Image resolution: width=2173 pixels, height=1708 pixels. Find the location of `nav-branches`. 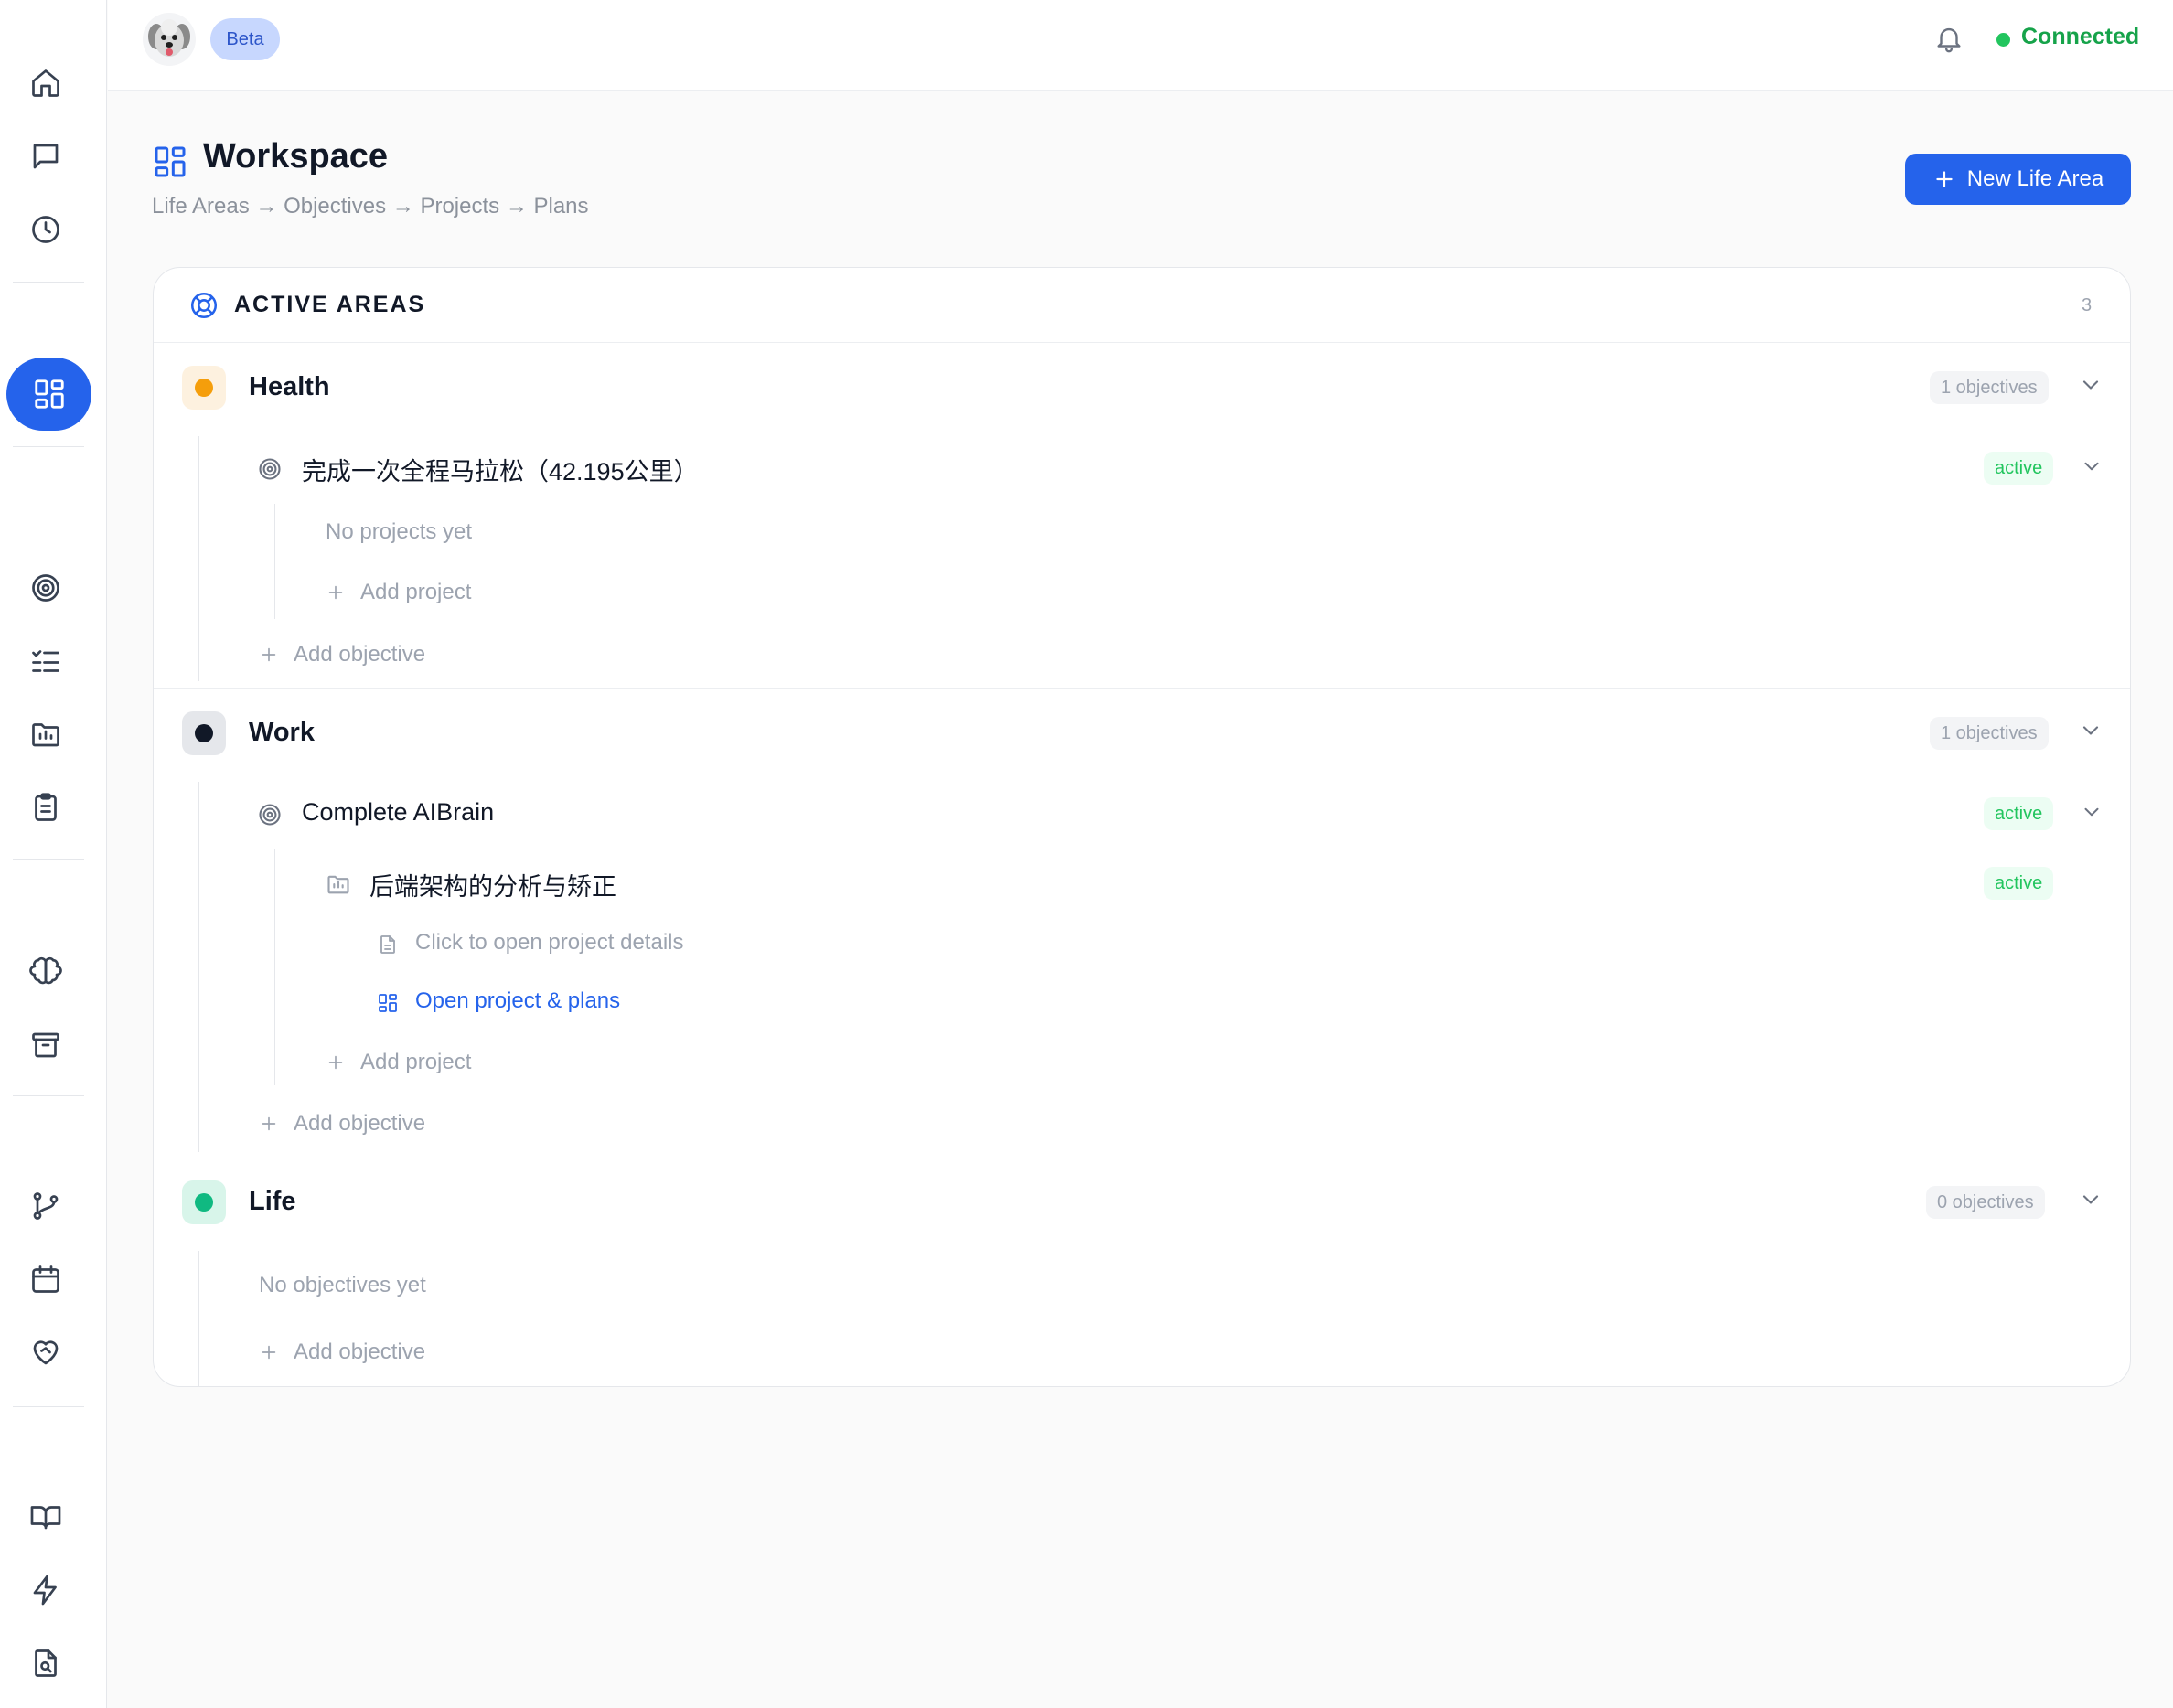

nav-branches is located at coordinates (46, 1206).